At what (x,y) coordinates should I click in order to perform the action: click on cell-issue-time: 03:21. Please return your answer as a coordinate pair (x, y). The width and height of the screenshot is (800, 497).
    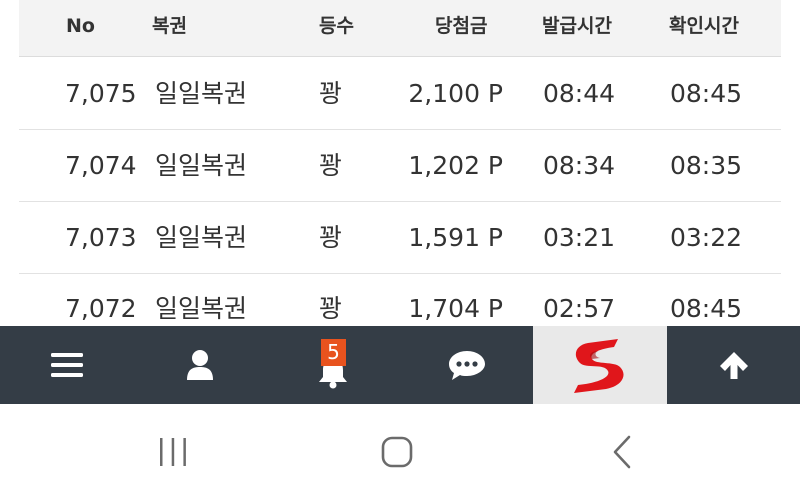
    Looking at the image, I should click on (579, 237).